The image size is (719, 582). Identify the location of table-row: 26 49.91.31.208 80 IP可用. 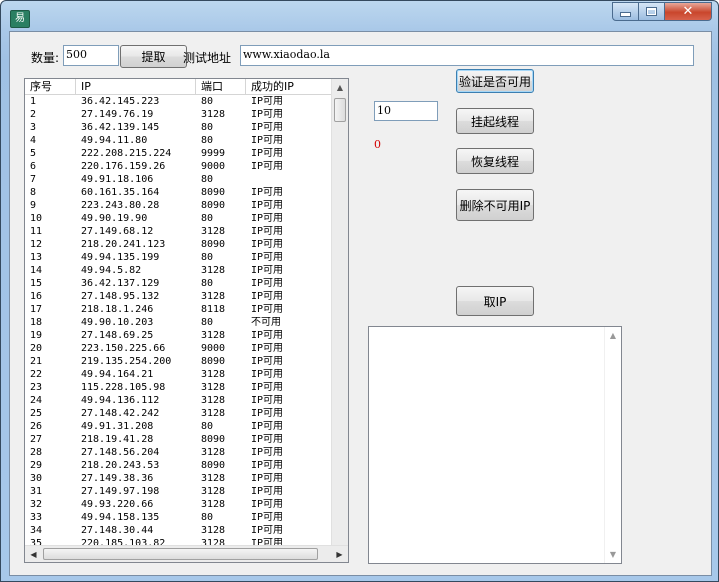
(186, 426).